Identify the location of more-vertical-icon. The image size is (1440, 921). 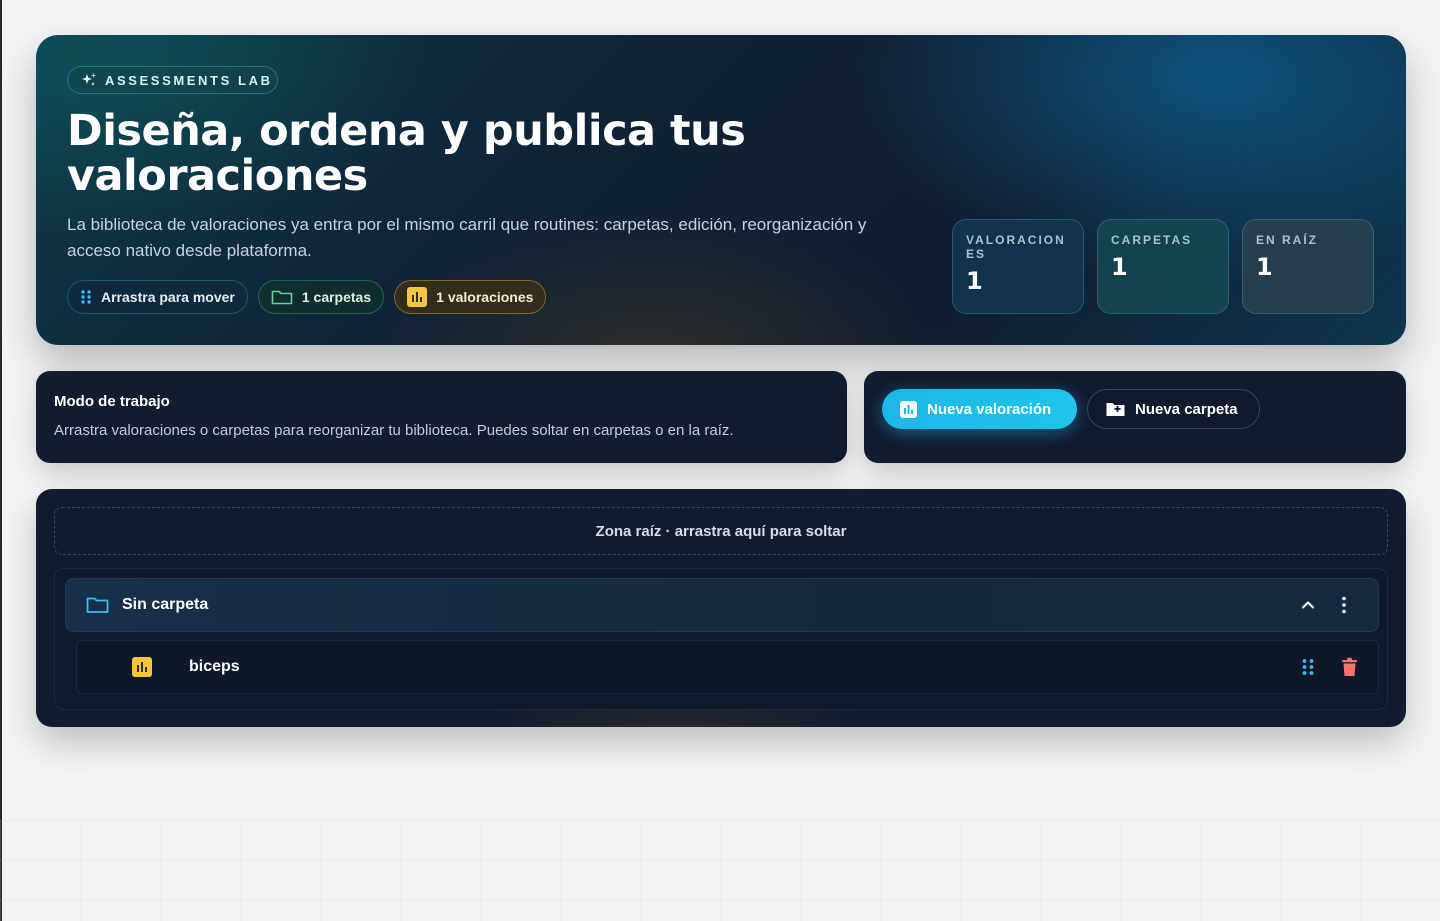
(1344, 605).